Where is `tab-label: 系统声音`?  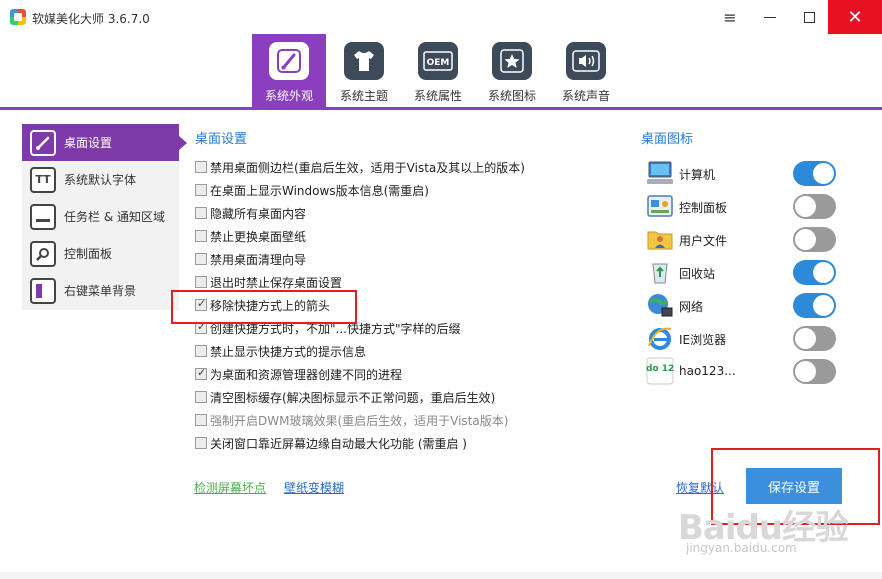
tab-label: 系统声音 is located at coordinates (585, 96).